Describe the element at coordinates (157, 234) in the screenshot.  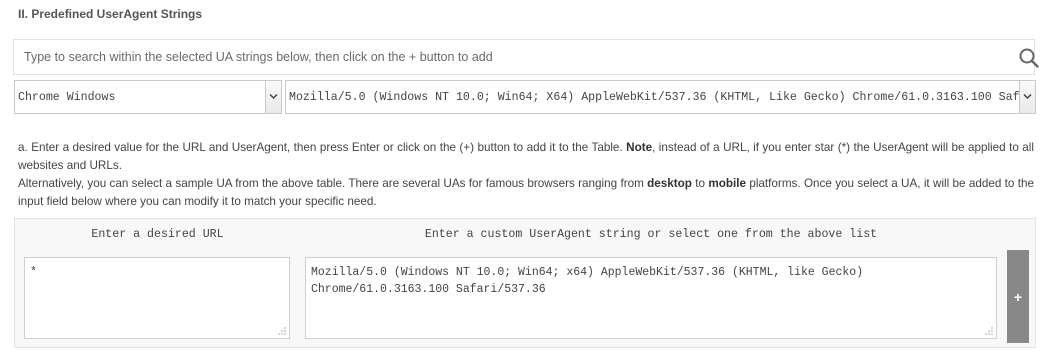
I see `url-column-header: Enter a desired URL` at that location.